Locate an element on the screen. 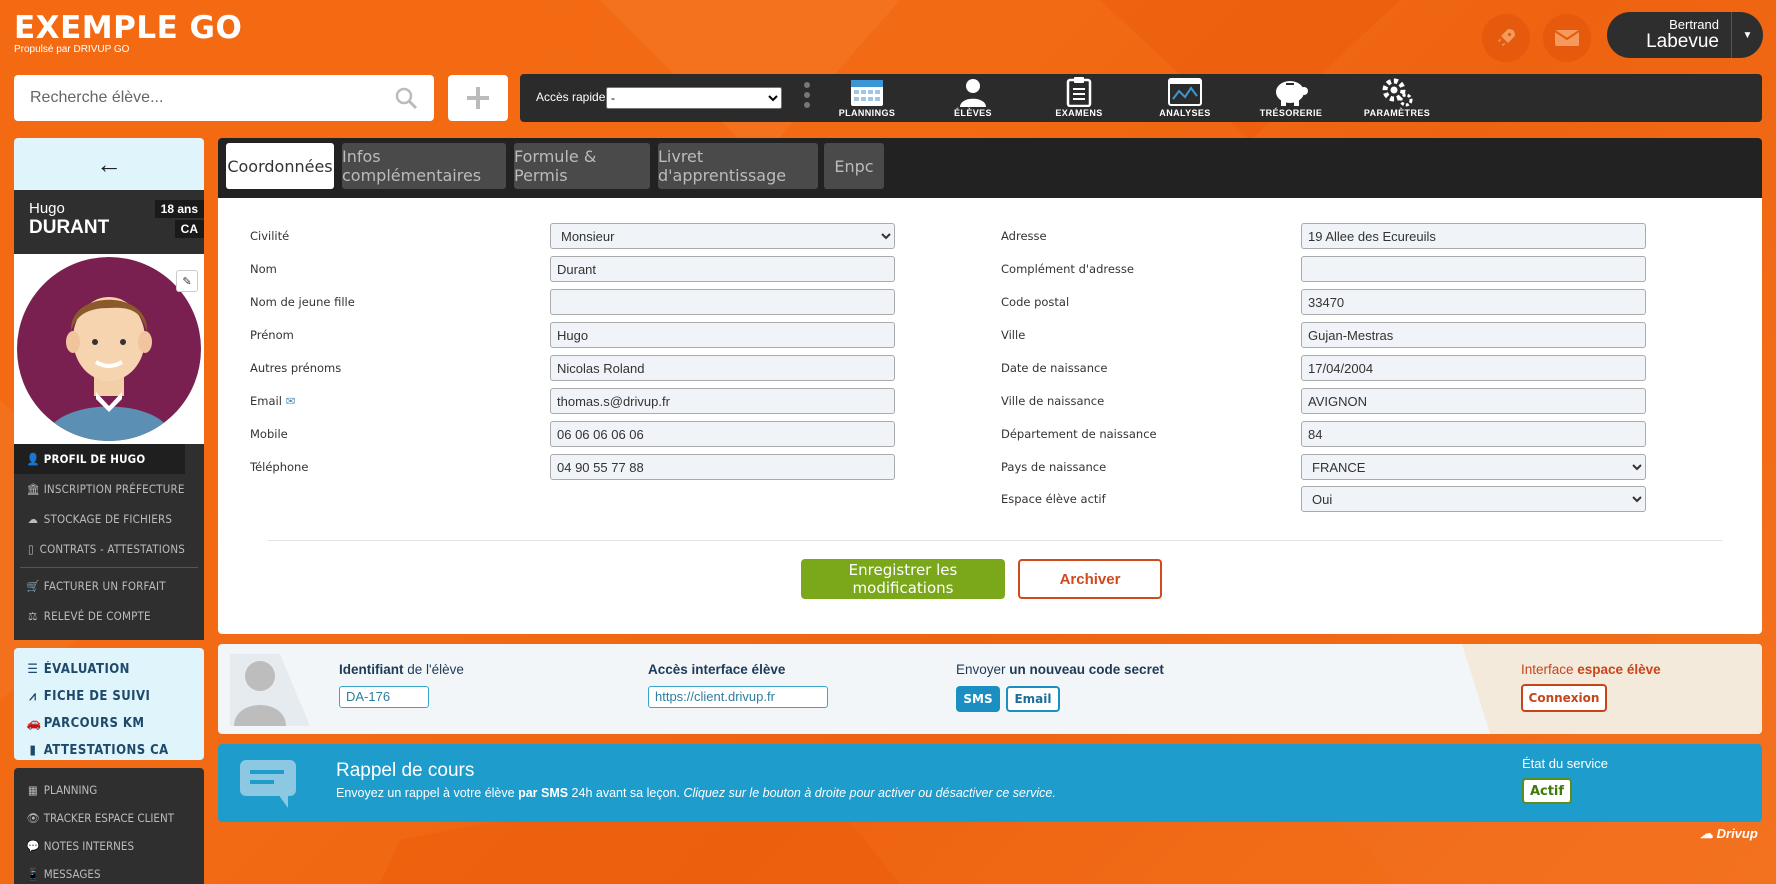 The image size is (1776, 884). comment-icon: 💬 is located at coordinates (33, 846).